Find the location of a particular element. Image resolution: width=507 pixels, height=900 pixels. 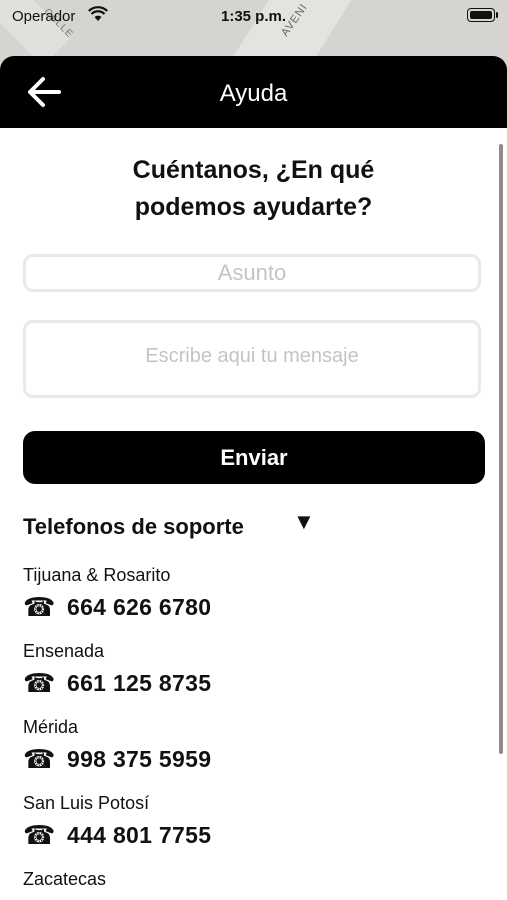

city-name: Tijuana & Rosarito is located at coordinates (97, 575).